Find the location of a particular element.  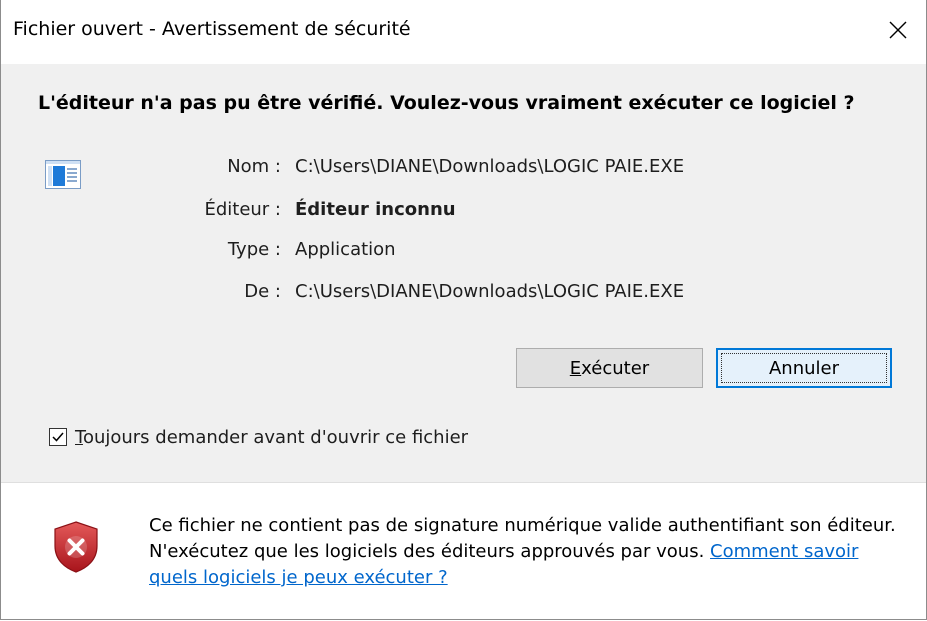

cancel-button: Annuler is located at coordinates (804, 368).